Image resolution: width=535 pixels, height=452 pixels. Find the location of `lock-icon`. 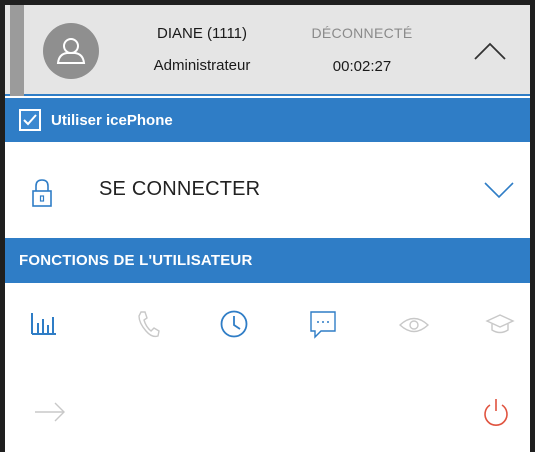

lock-icon is located at coordinates (42, 193).